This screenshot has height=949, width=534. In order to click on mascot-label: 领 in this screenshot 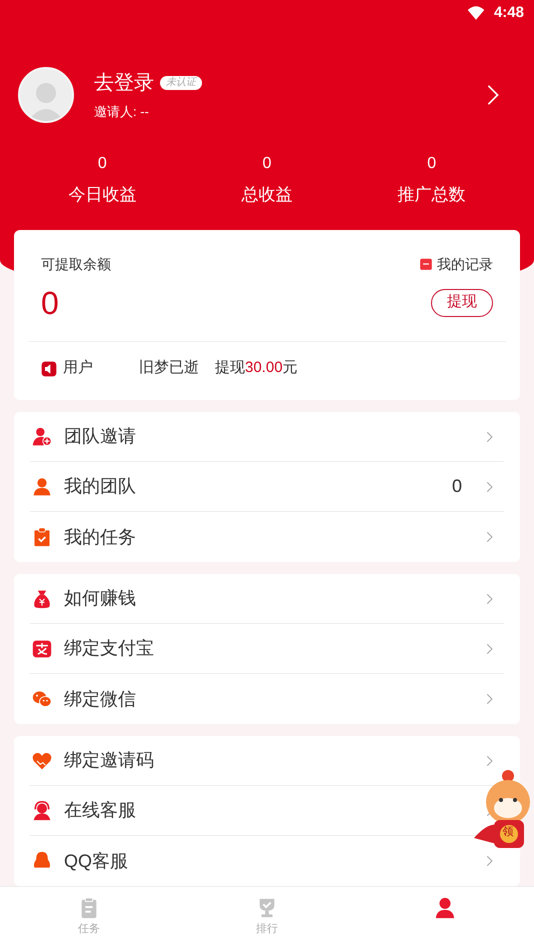, I will do `click(508, 832)`.